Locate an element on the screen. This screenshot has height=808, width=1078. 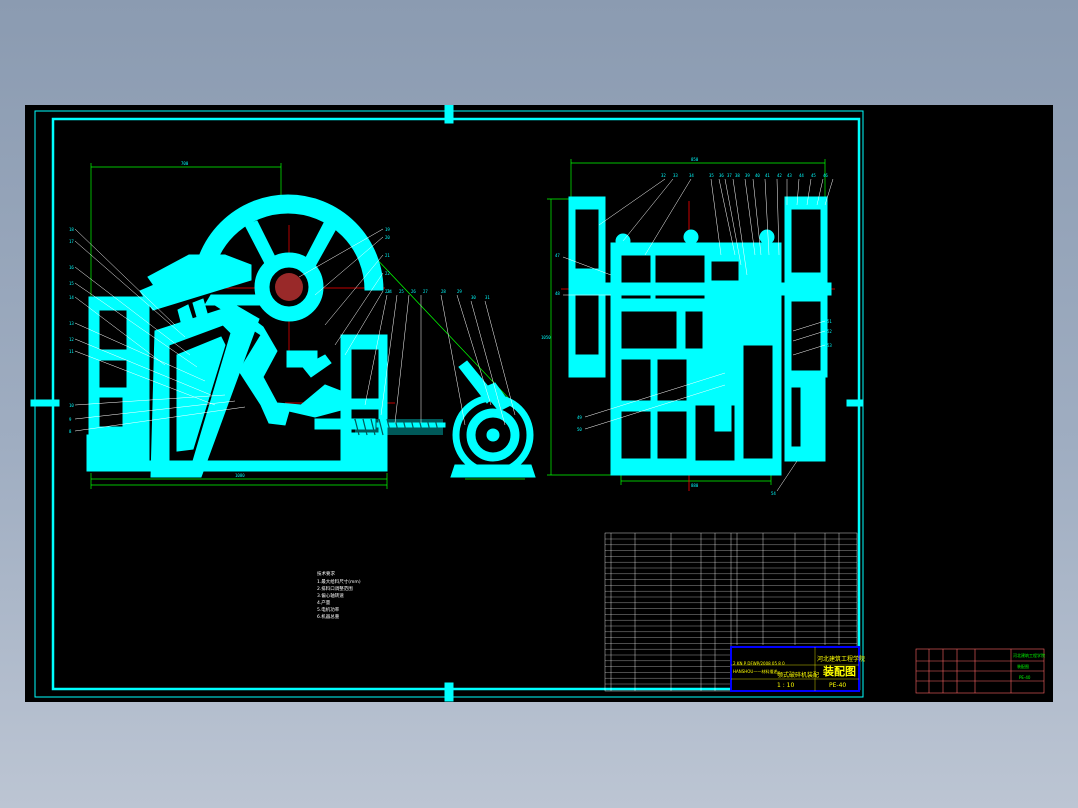
svg-text: 35 is located at coordinates (711, 175).